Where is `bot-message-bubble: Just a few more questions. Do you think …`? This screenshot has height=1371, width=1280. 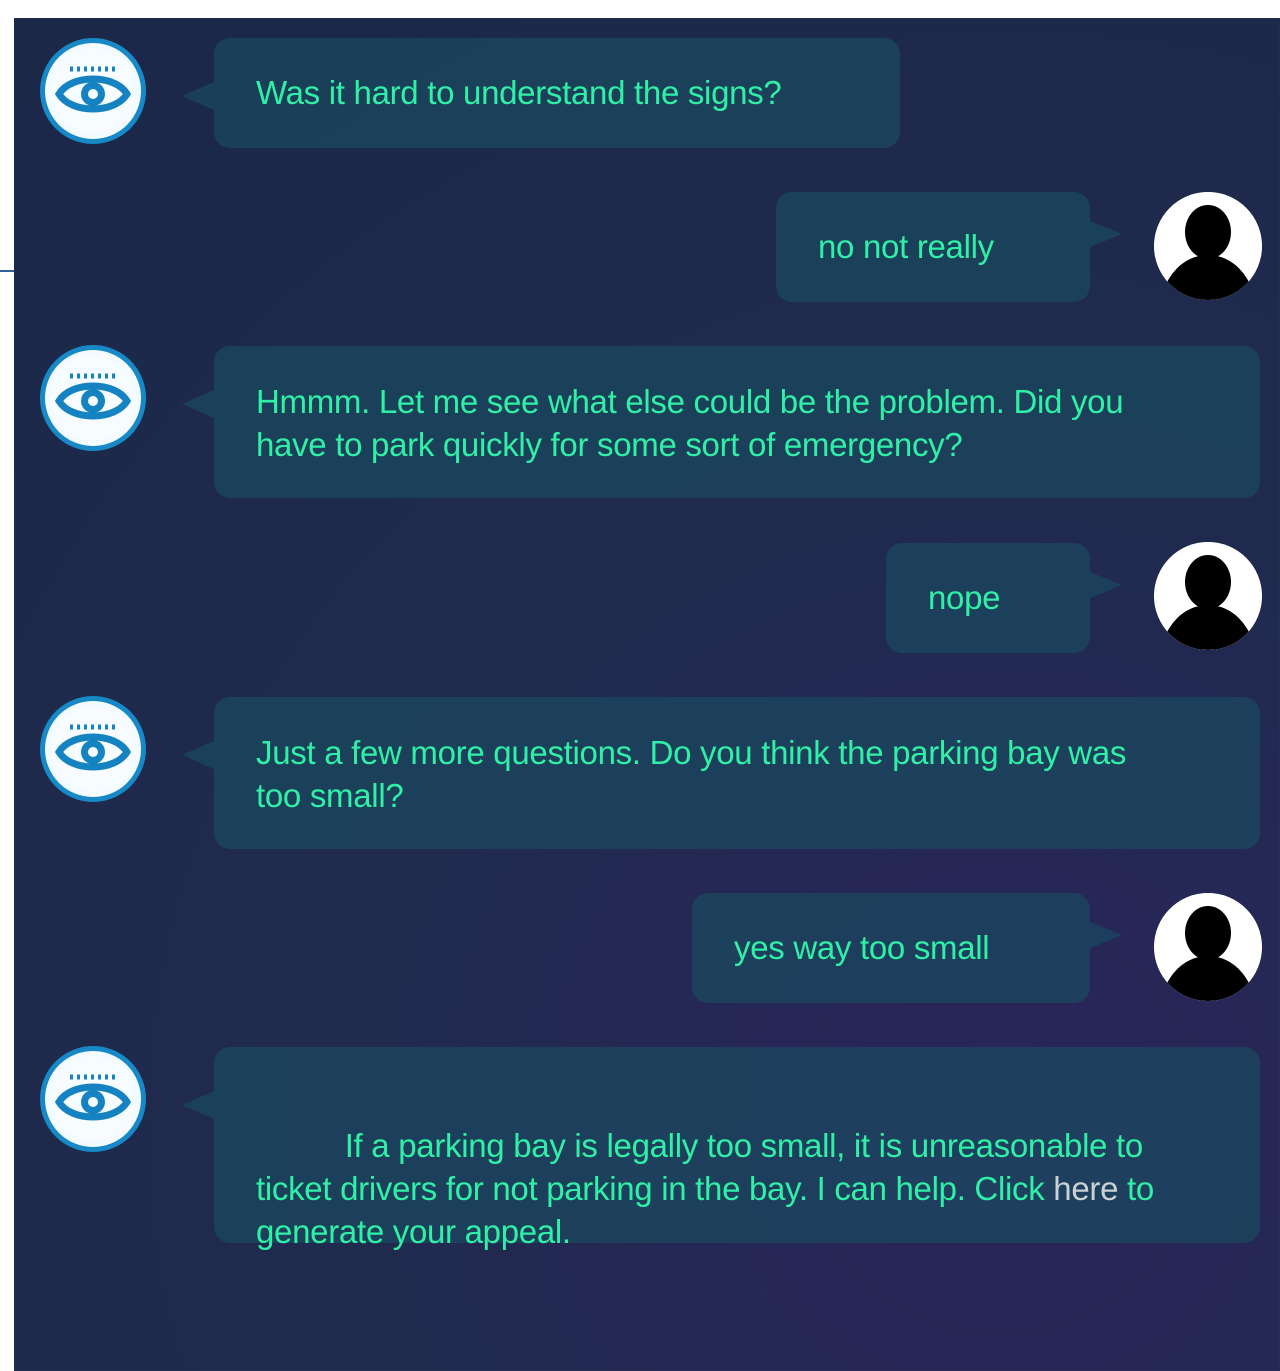 bot-message-bubble: Just a few more questions. Do you think … is located at coordinates (721, 773).